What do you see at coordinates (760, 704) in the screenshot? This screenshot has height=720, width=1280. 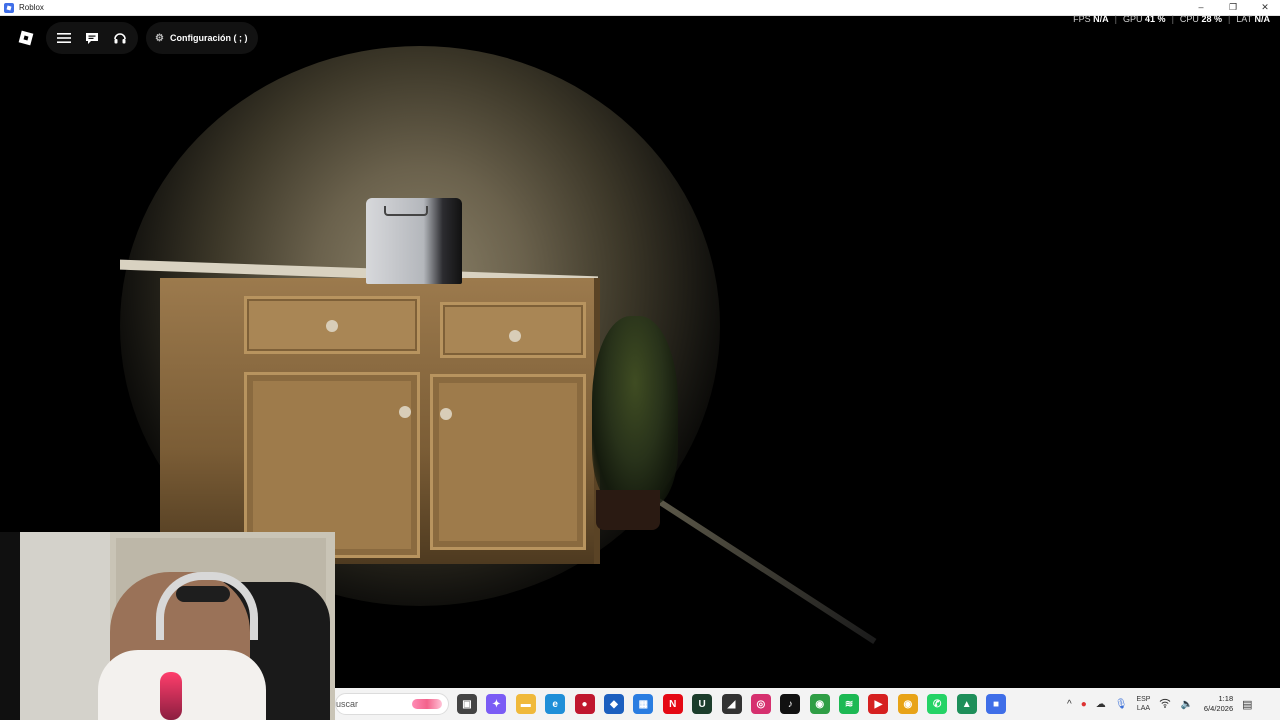 I see `instagram-icon: ◎` at bounding box center [760, 704].